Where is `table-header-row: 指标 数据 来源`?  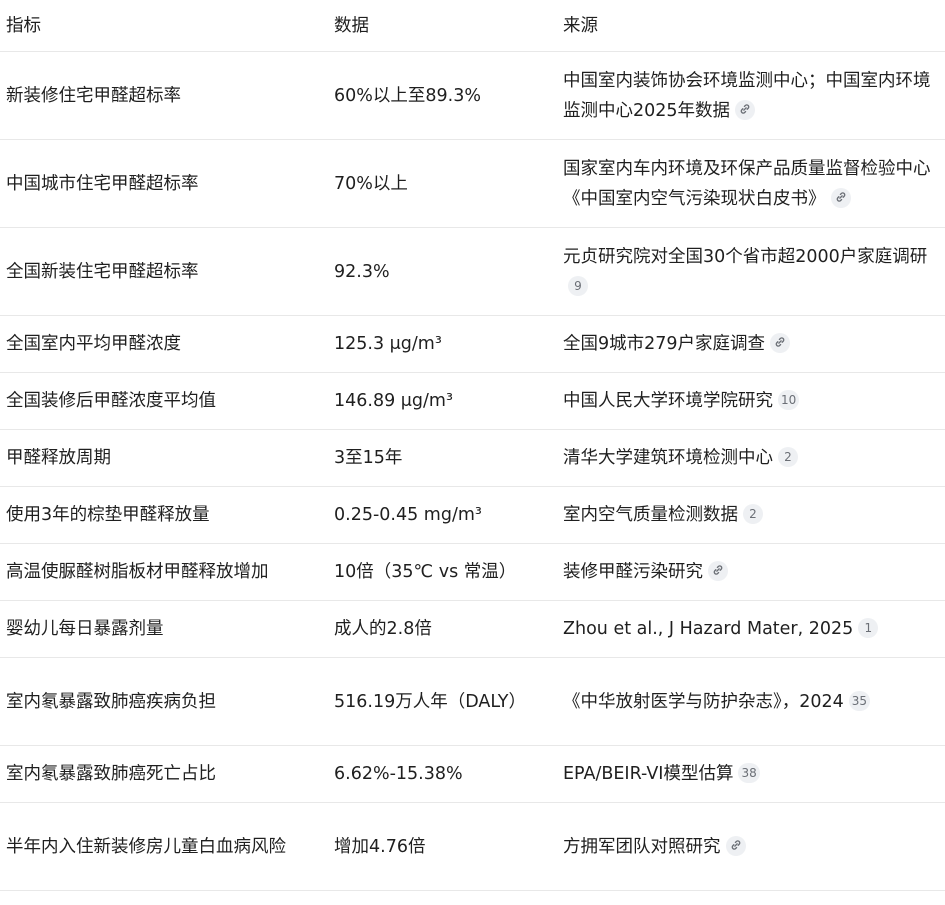
table-header-row: 指标 数据 来源 is located at coordinates (472, 26).